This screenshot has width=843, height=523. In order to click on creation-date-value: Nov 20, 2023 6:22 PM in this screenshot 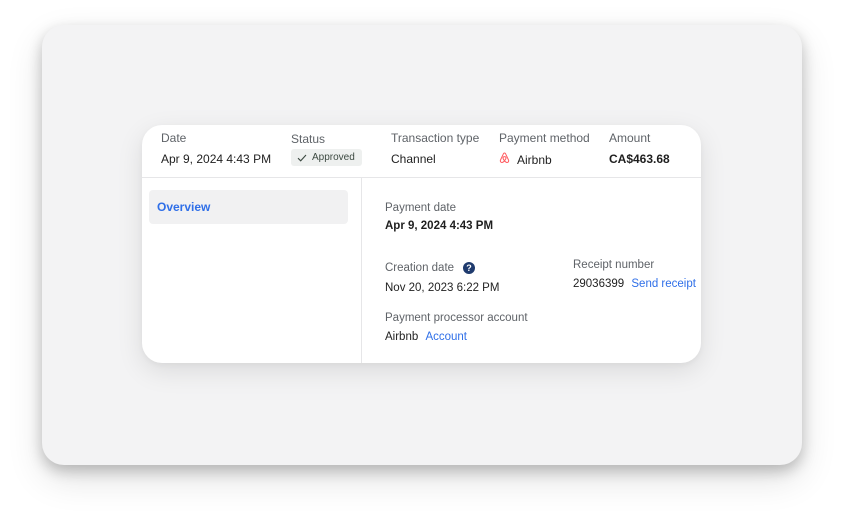, I will do `click(442, 288)`.